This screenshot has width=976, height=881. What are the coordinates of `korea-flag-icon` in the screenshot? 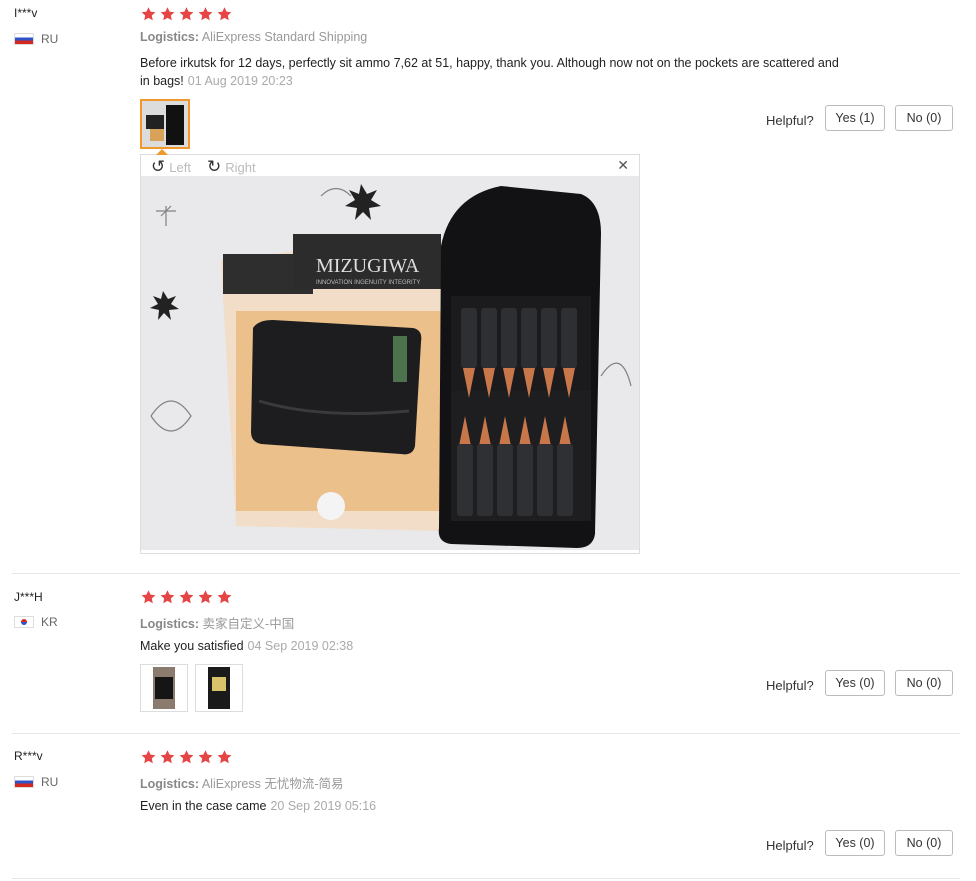 It's located at (24, 622).